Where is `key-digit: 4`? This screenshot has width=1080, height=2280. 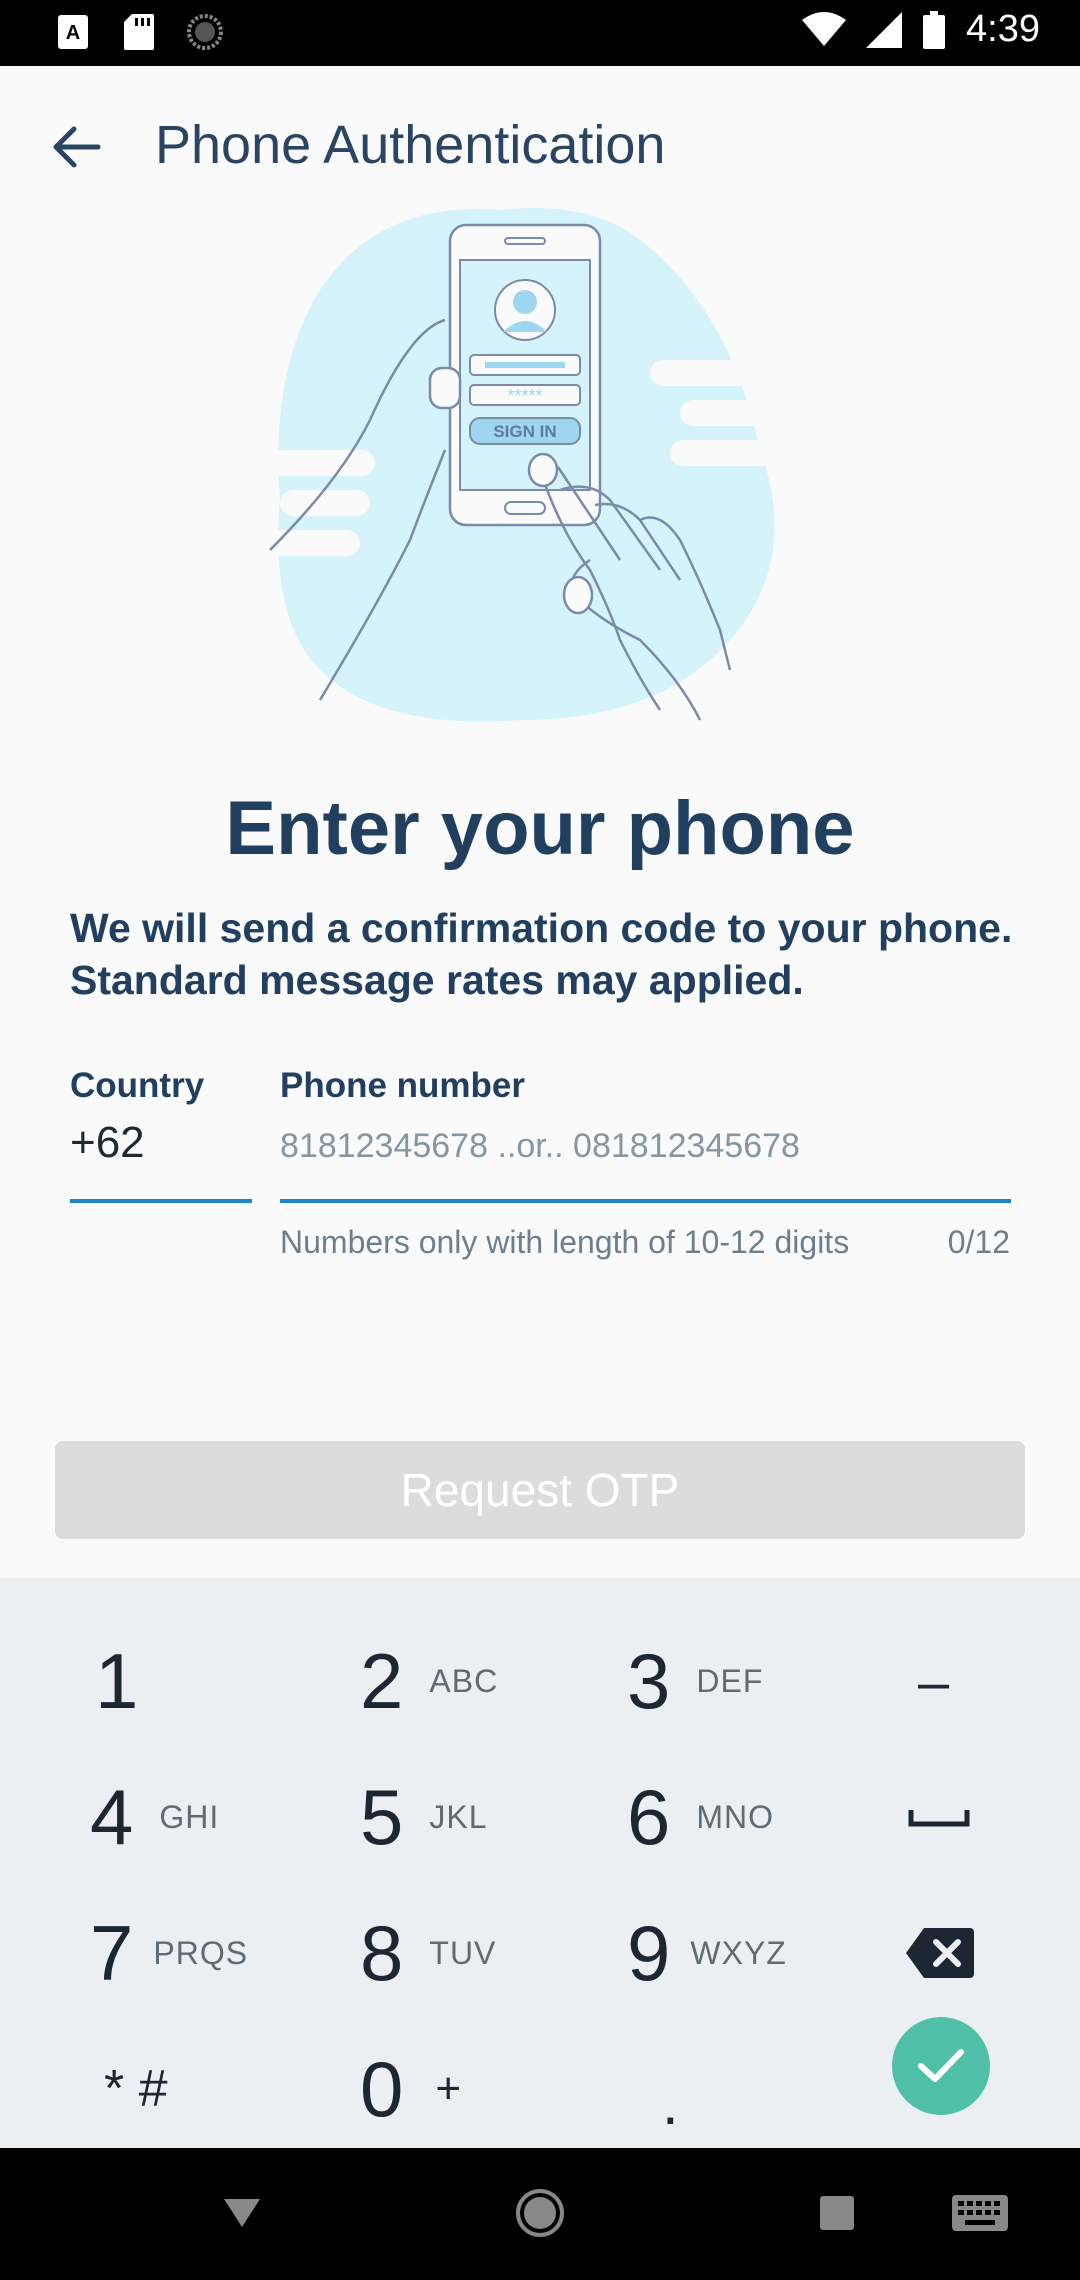 key-digit: 4 is located at coordinates (112, 1816).